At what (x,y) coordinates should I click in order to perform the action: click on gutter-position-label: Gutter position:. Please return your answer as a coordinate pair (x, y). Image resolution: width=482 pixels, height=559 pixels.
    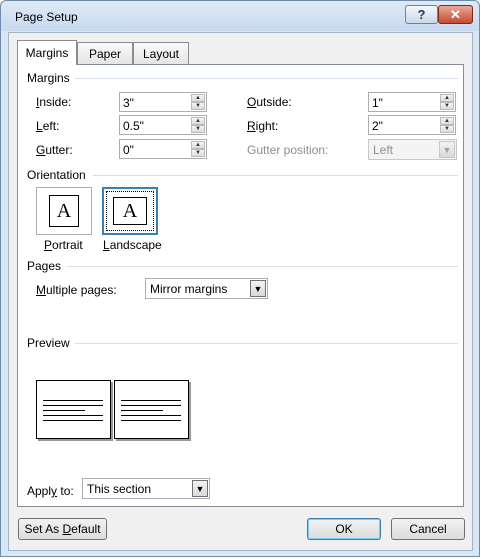
    Looking at the image, I should click on (288, 150).